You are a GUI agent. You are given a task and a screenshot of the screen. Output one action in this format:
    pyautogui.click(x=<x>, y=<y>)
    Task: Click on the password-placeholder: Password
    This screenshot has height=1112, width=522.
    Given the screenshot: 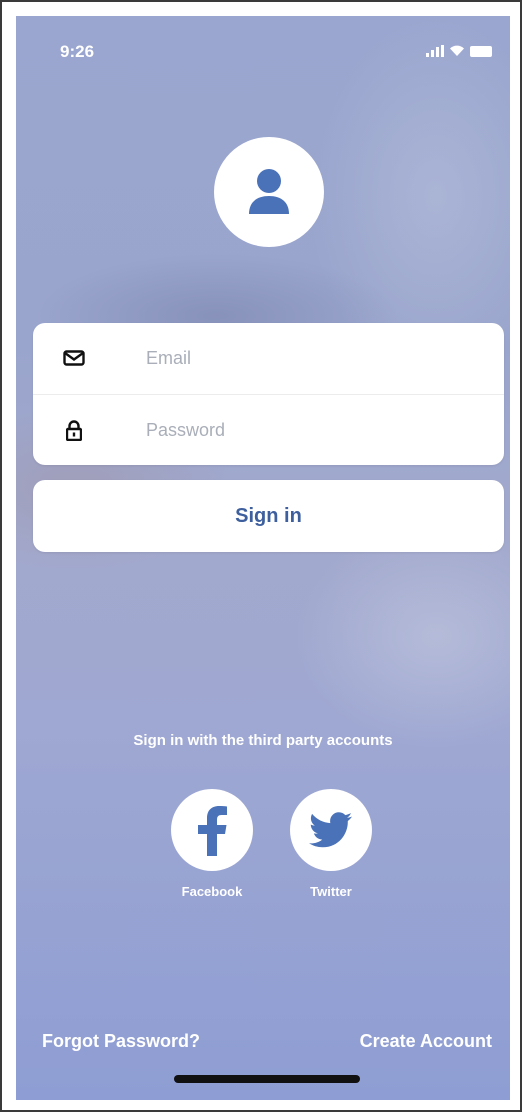 What is the action you would take?
    pyautogui.click(x=186, y=429)
    